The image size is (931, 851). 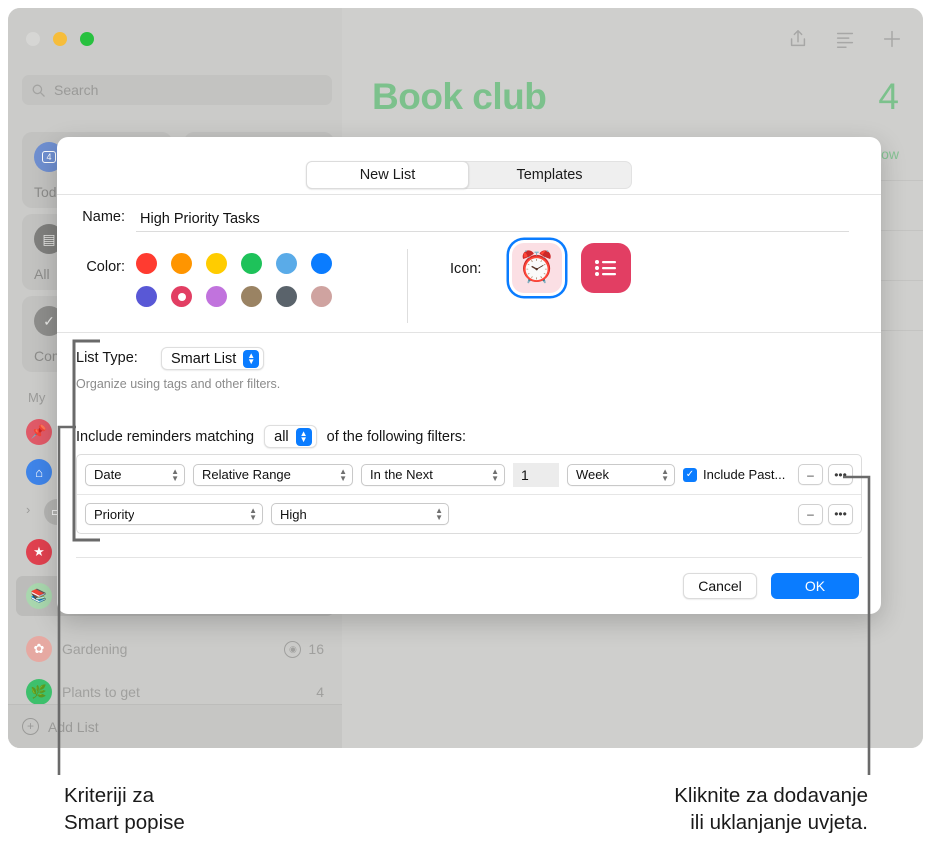 What do you see at coordinates (549, 175) in the screenshot?
I see `tab-templates: Templates` at bounding box center [549, 175].